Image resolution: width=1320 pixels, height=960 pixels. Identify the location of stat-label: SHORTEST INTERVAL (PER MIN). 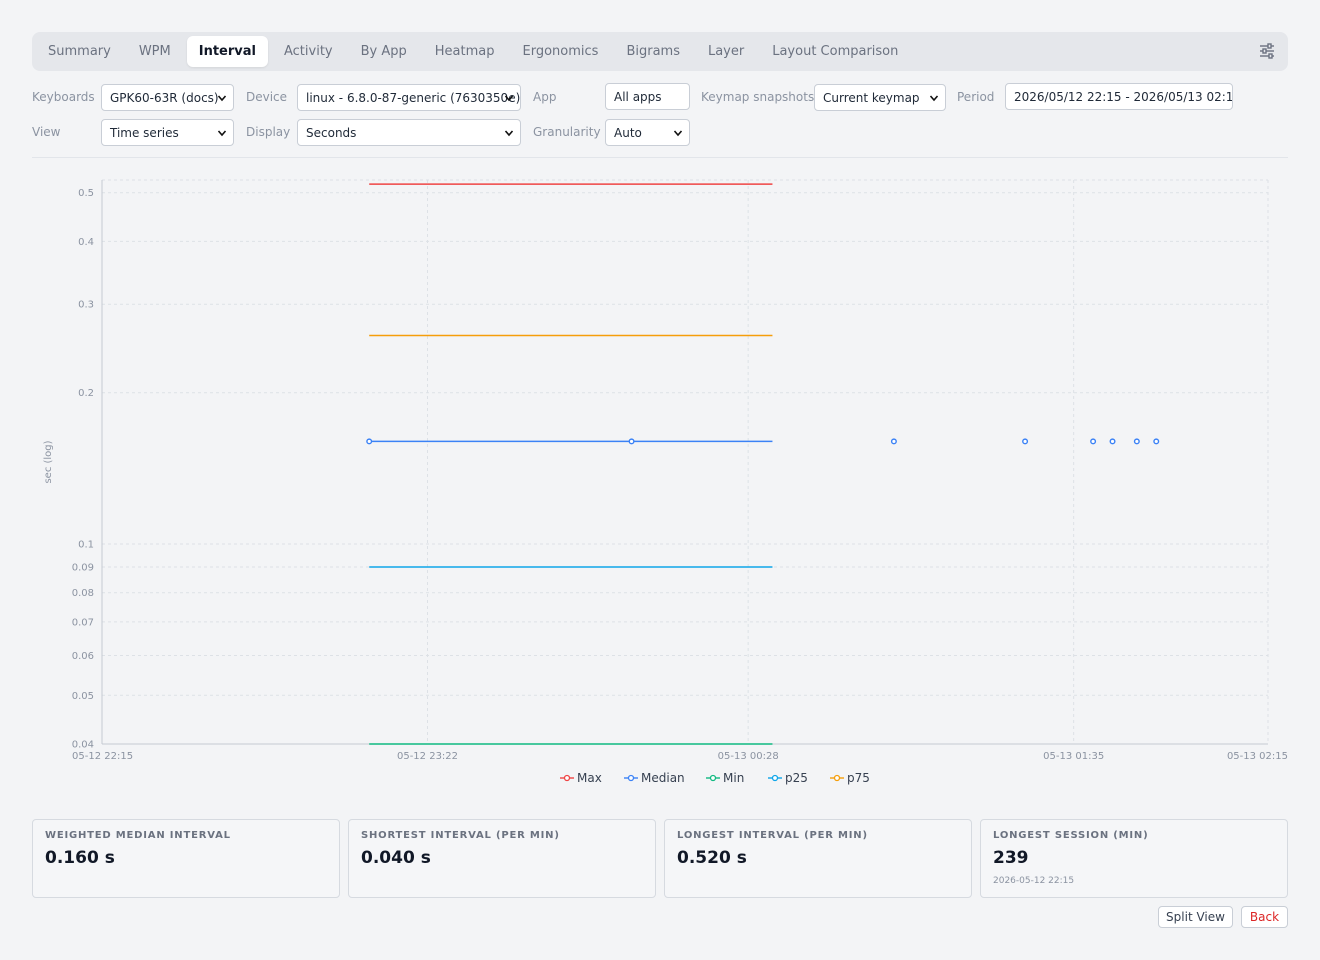
(460, 835).